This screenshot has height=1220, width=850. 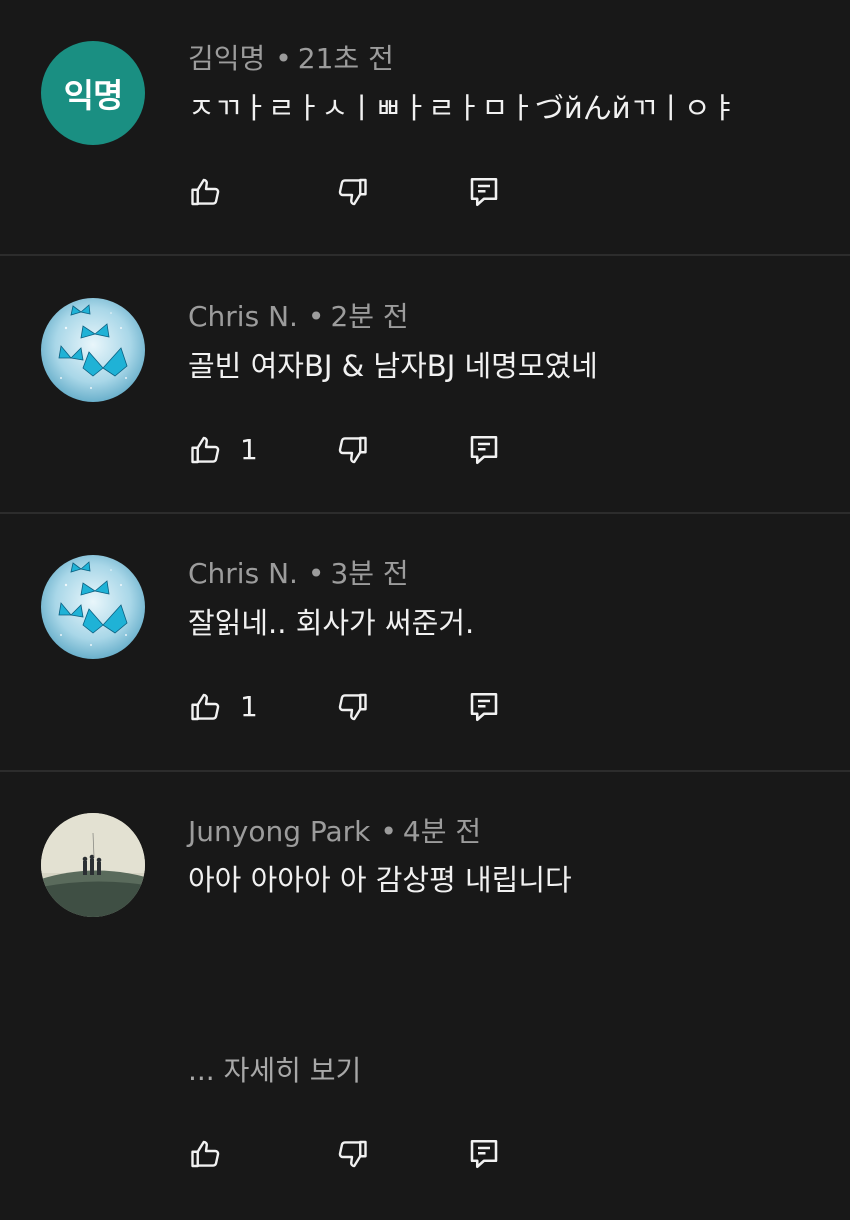 What do you see at coordinates (393, 366) in the screenshot?
I see `comment-text: 골빈 여자BJ & 남자BJ 네명모였네` at bounding box center [393, 366].